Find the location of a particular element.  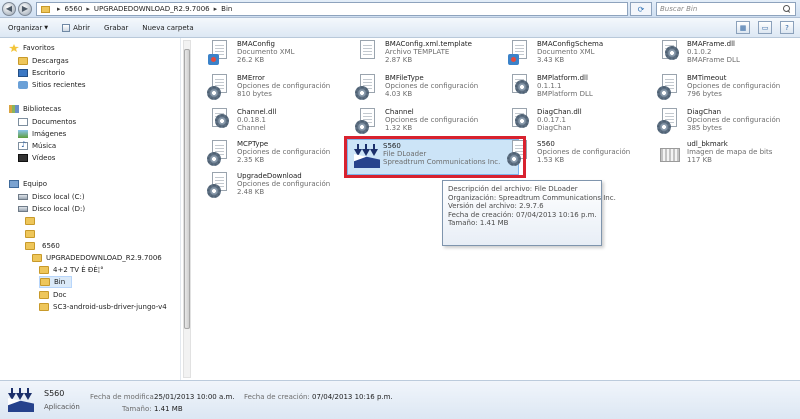

new-folder-button: Nueva carpeta is located at coordinates (167, 28).